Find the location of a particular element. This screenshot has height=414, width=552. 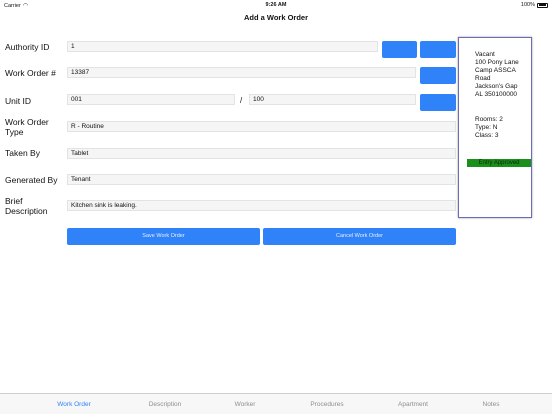

tab-apartment: Apartment is located at coordinates (413, 404).